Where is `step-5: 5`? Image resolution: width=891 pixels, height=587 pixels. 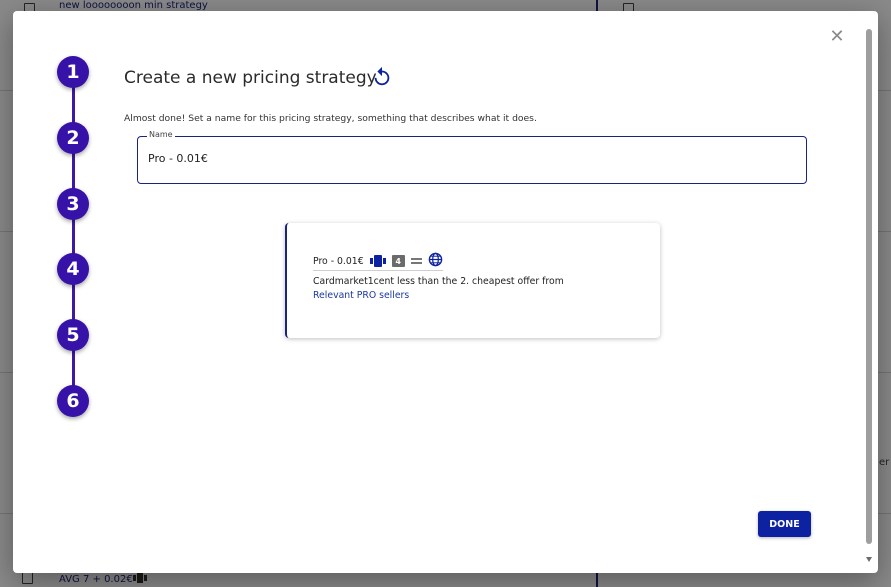 step-5: 5 is located at coordinates (73, 335).